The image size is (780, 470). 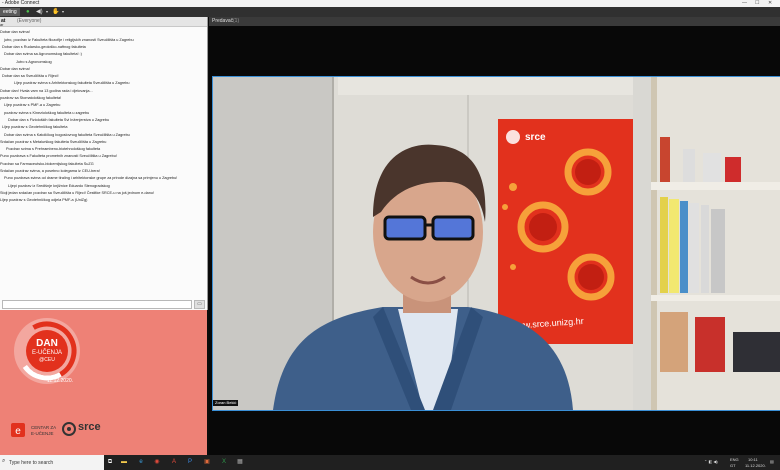 I want to click on svg-text: e, so click(x=18, y=431).